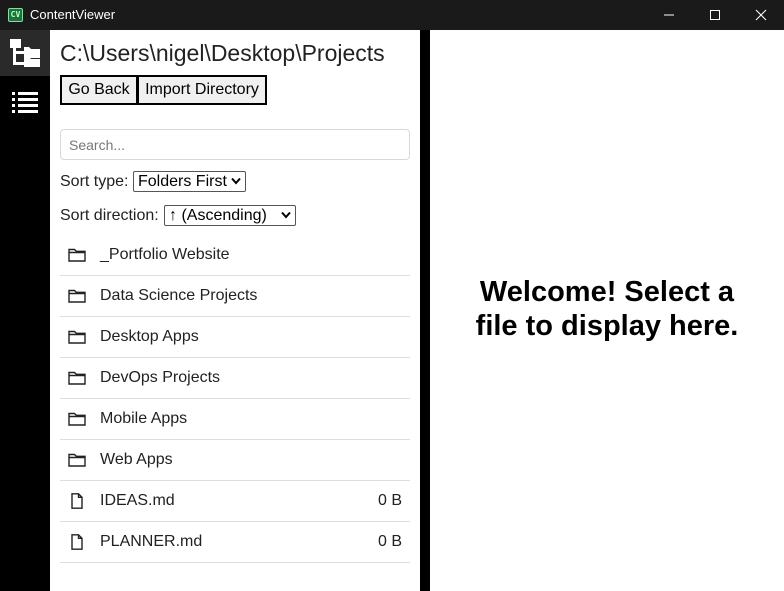 The height and width of the screenshot is (591, 784). What do you see at coordinates (607, 292) in the screenshot?
I see `welcome-line-1: Welcome! Select a` at bounding box center [607, 292].